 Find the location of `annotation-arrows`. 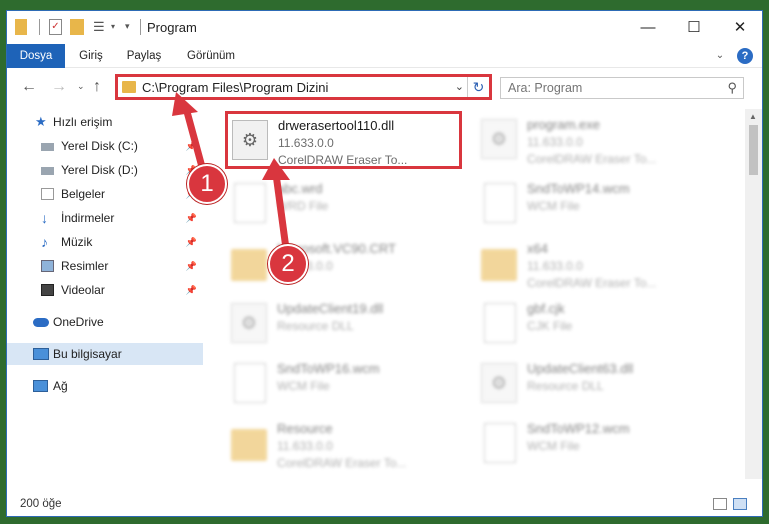

annotation-arrows is located at coordinates (231, 174).